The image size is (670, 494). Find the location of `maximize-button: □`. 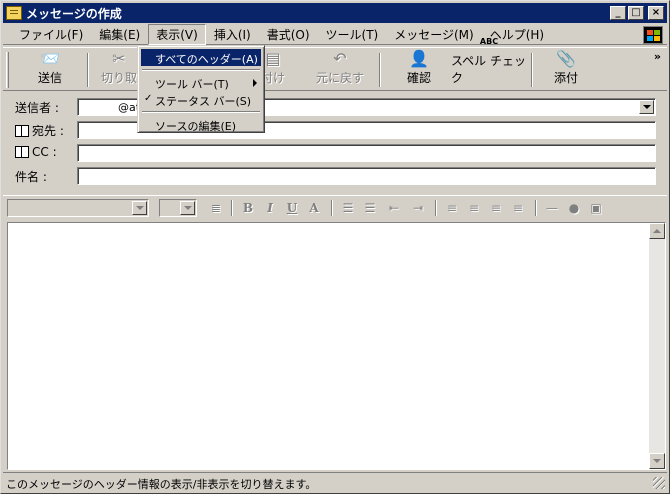

maximize-button: □ is located at coordinates (636, 13).